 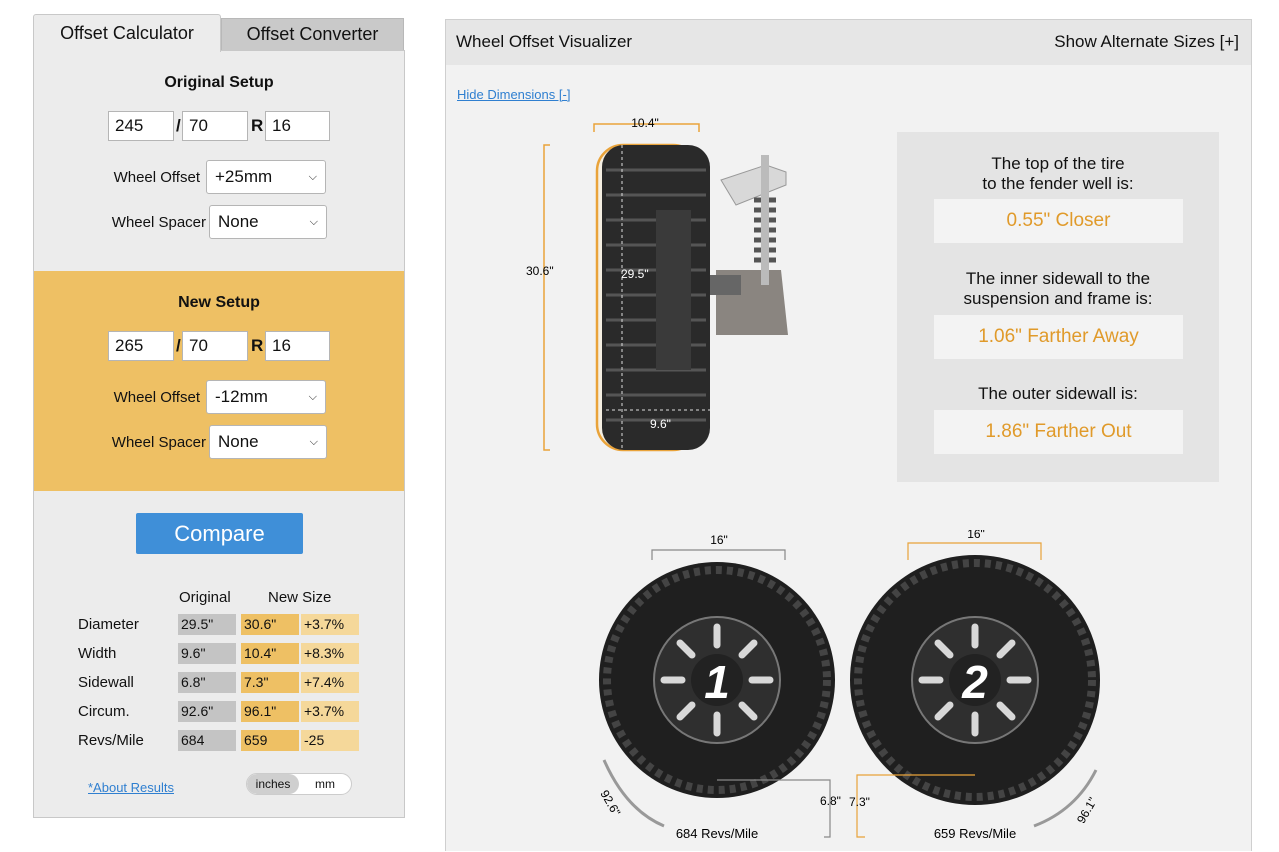 What do you see at coordinates (156, 177) in the screenshot?
I see `original-offset-label: Wheel Offset` at bounding box center [156, 177].